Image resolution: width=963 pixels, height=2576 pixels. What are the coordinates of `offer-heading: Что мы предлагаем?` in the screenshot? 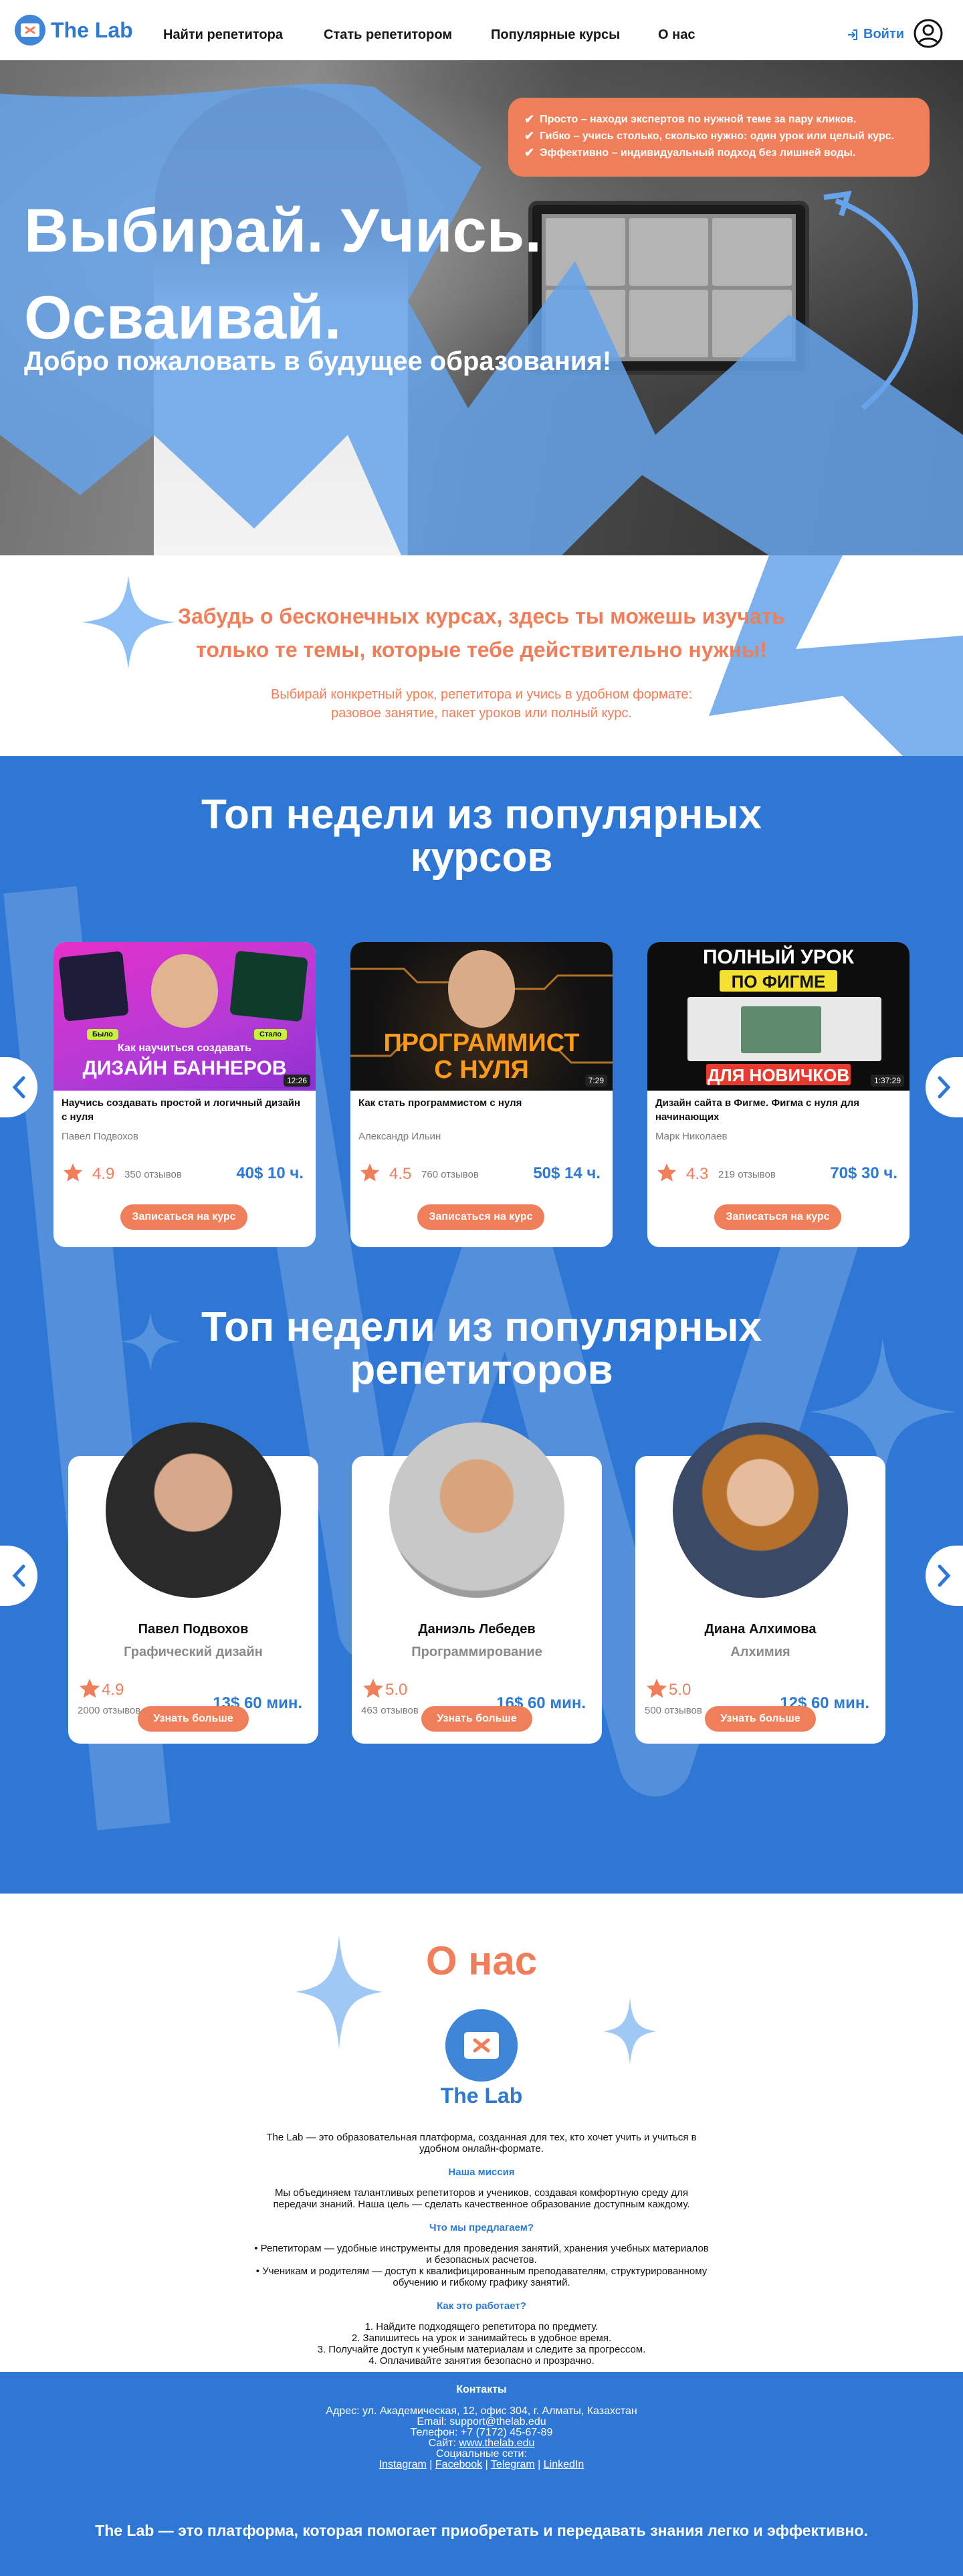 It's located at (481, 2227).